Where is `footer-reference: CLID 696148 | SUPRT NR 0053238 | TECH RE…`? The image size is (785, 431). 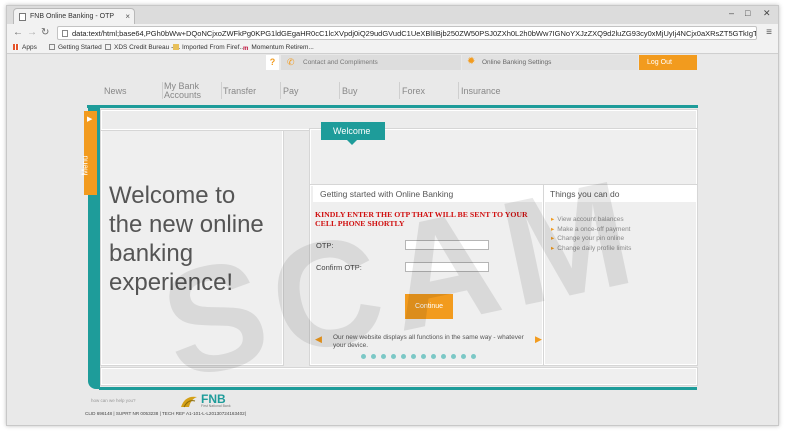
footer-reference: CLID 696148 | SUPRT NR 0053238 | TECH RE… is located at coordinates (165, 413).